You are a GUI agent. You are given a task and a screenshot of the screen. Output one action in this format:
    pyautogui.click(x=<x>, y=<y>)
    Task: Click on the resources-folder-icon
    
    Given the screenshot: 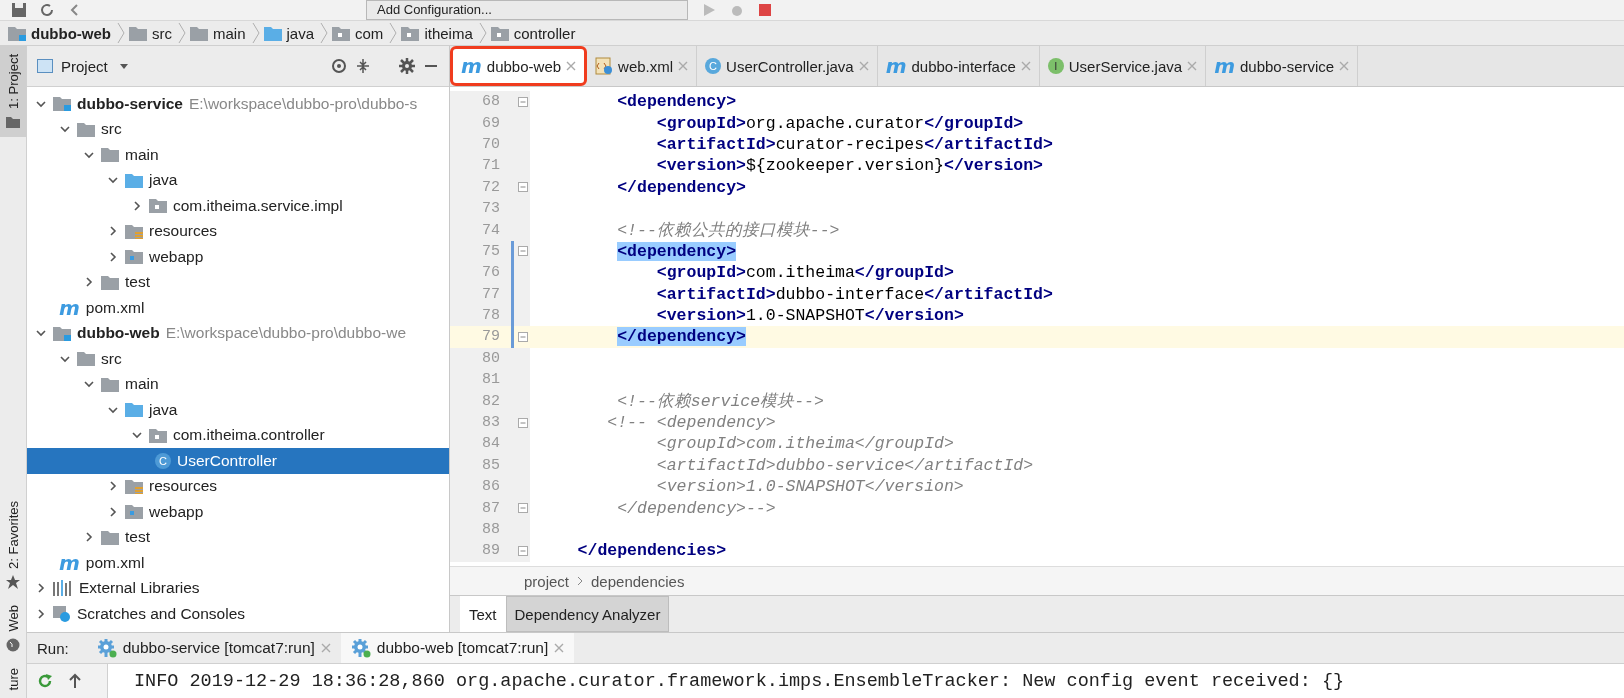 What is the action you would take?
    pyautogui.click(x=134, y=231)
    